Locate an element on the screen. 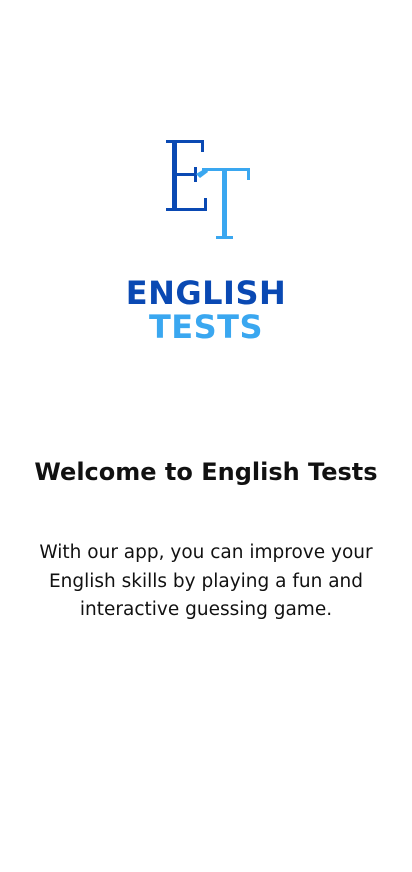  welcome-title: Welcome to English Tests is located at coordinates (206, 472).